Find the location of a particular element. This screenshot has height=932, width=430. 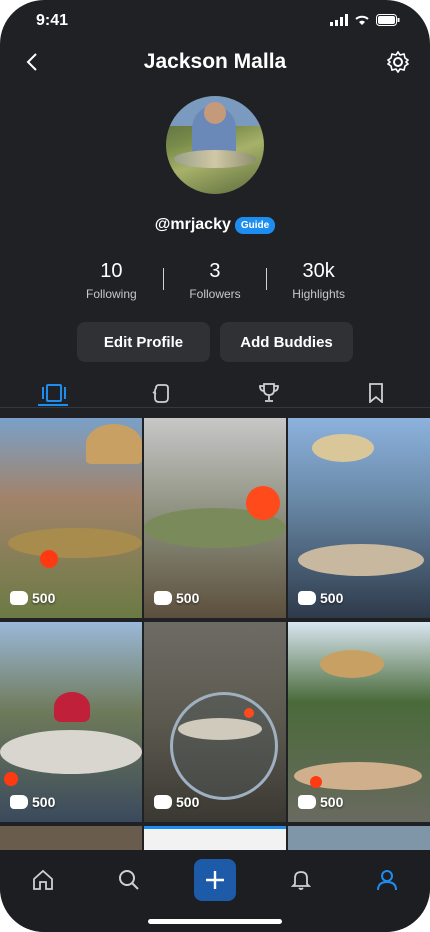

avatar is located at coordinates (215, 145).